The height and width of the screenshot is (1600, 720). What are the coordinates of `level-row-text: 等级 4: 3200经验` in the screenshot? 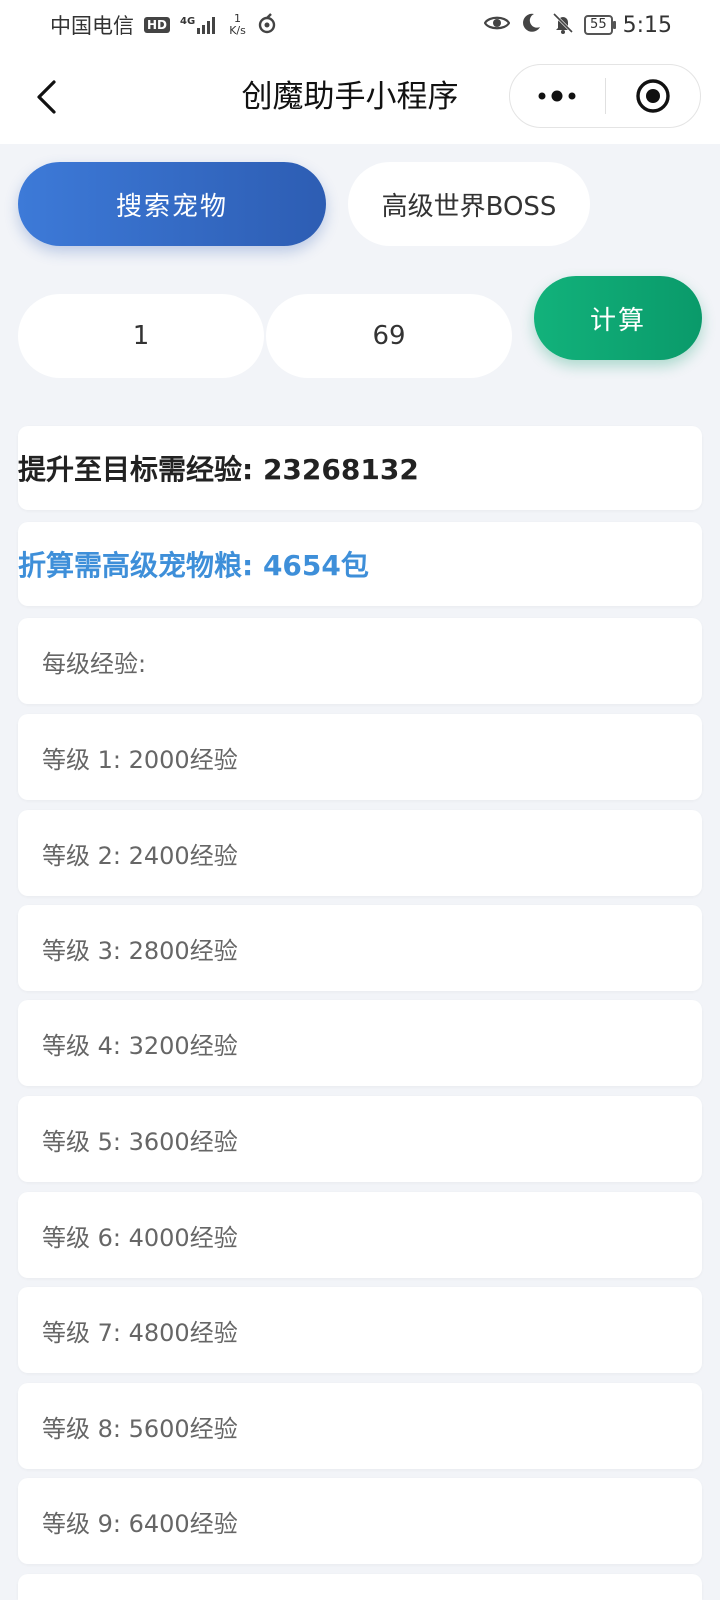 It's located at (140, 1045).